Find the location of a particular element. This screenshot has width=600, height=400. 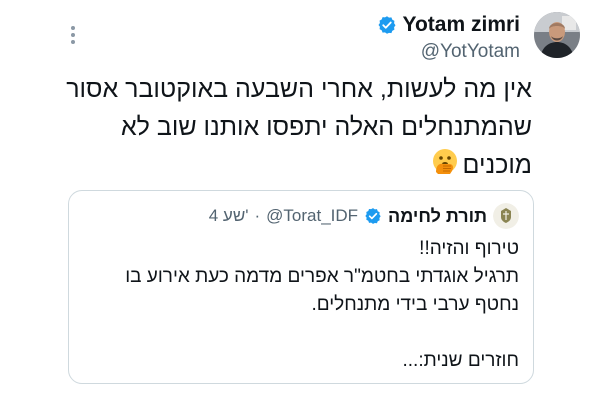

face-hand-over-mouth-emoji-icon is located at coordinates (445, 166).